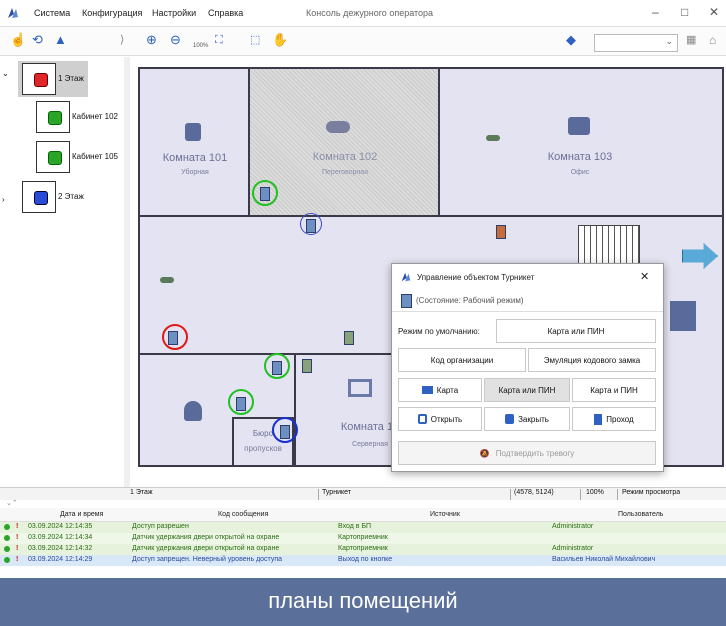 Image resolution: width=726 pixels, height=626 pixels. I want to click on menu-settings: Настройки, so click(174, 13).